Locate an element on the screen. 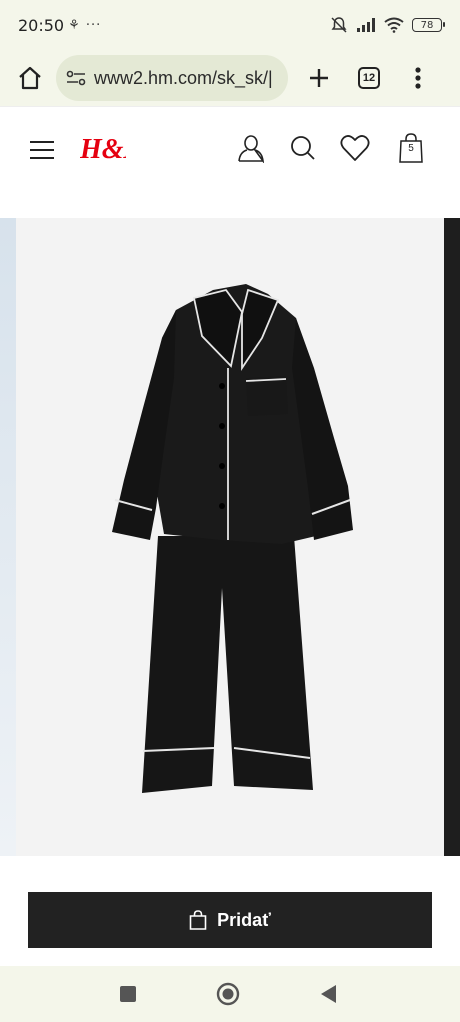  home-button is located at coordinates (30, 78).